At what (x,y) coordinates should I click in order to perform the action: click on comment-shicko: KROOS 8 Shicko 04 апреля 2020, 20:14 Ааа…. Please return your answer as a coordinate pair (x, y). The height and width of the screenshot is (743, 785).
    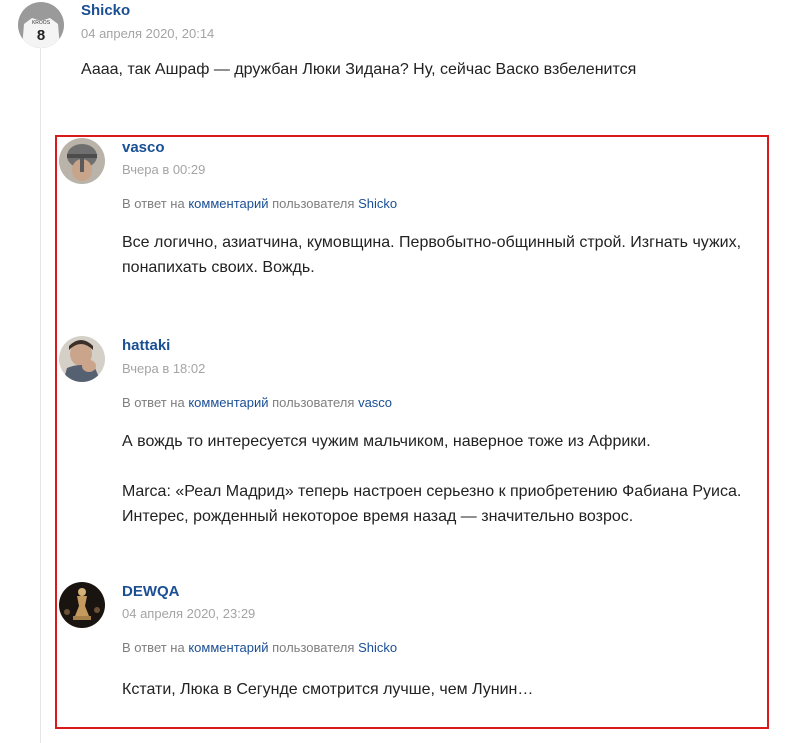
    Looking at the image, I should click on (392, 50).